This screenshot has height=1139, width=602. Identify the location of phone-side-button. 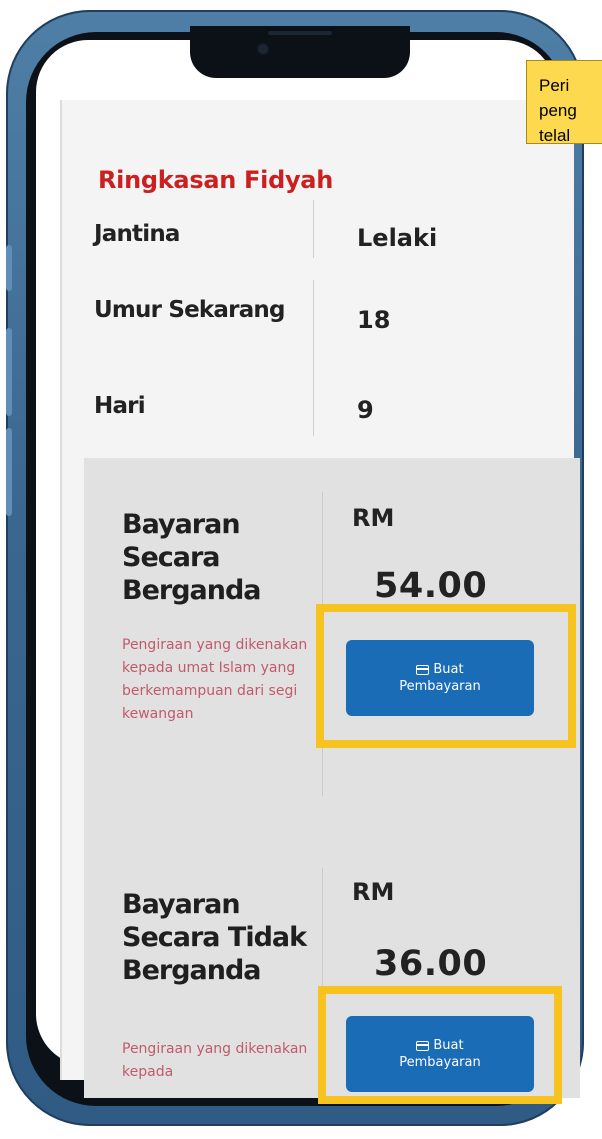
(9, 268).